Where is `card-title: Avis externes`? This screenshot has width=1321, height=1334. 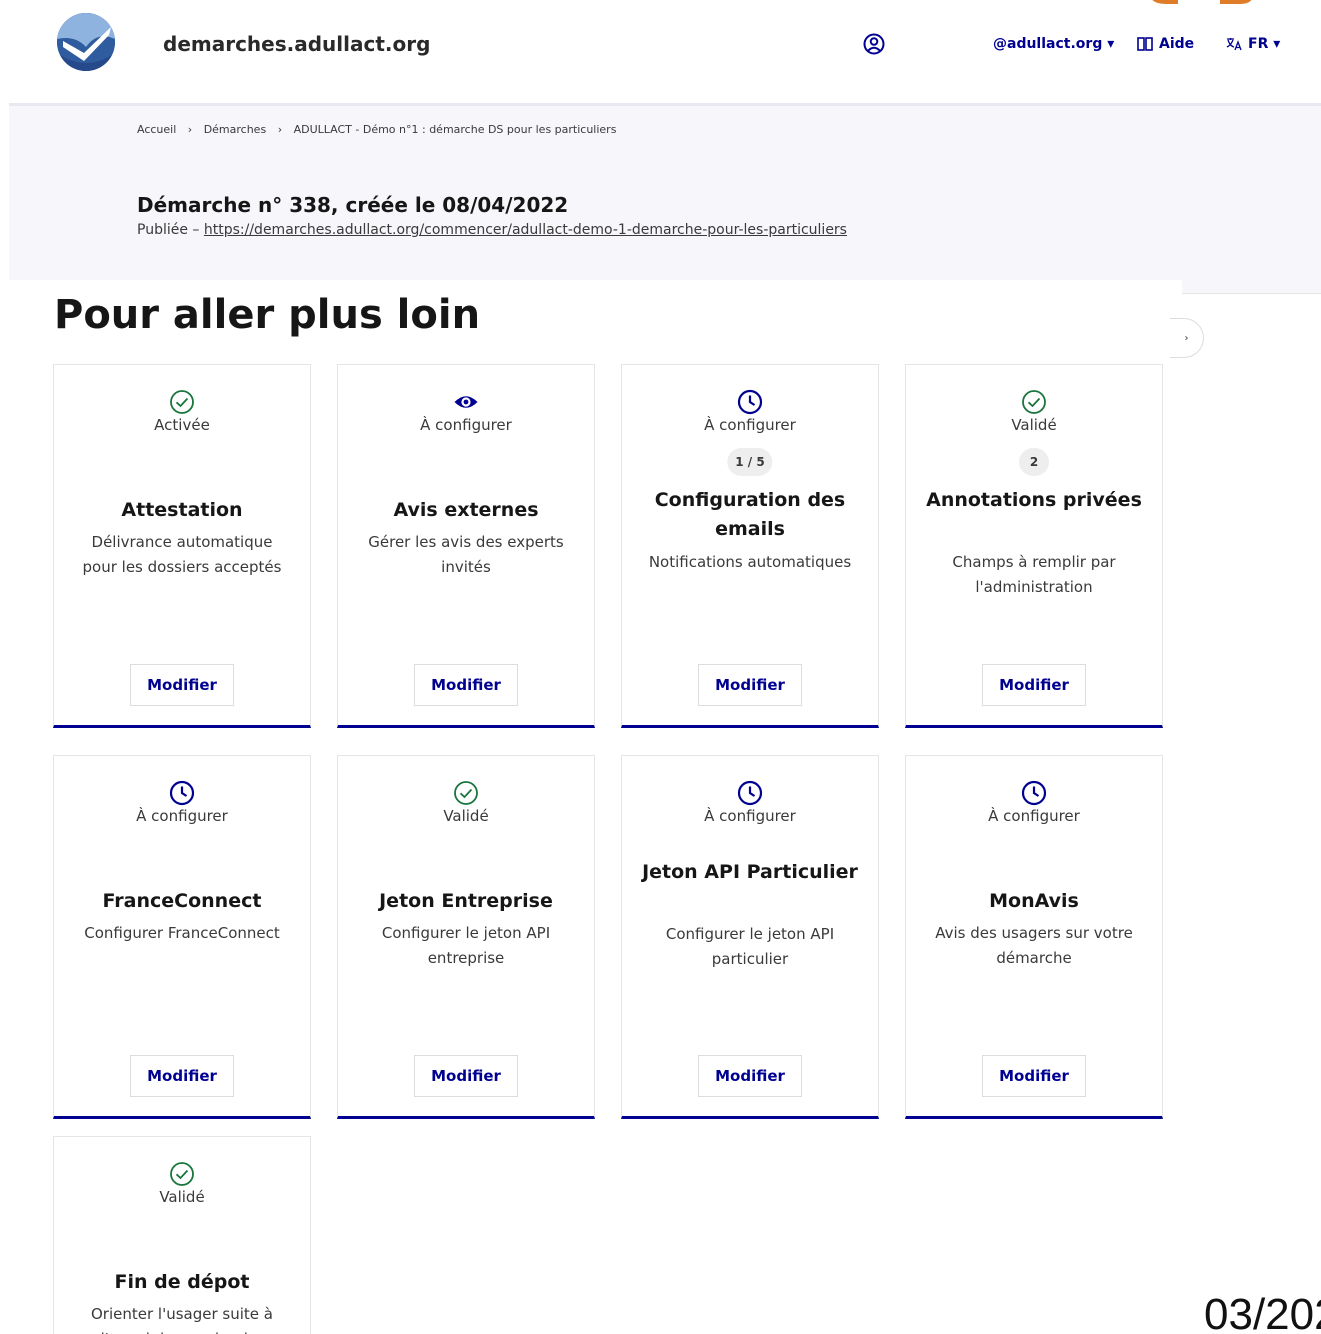 card-title: Avis externes is located at coordinates (466, 510).